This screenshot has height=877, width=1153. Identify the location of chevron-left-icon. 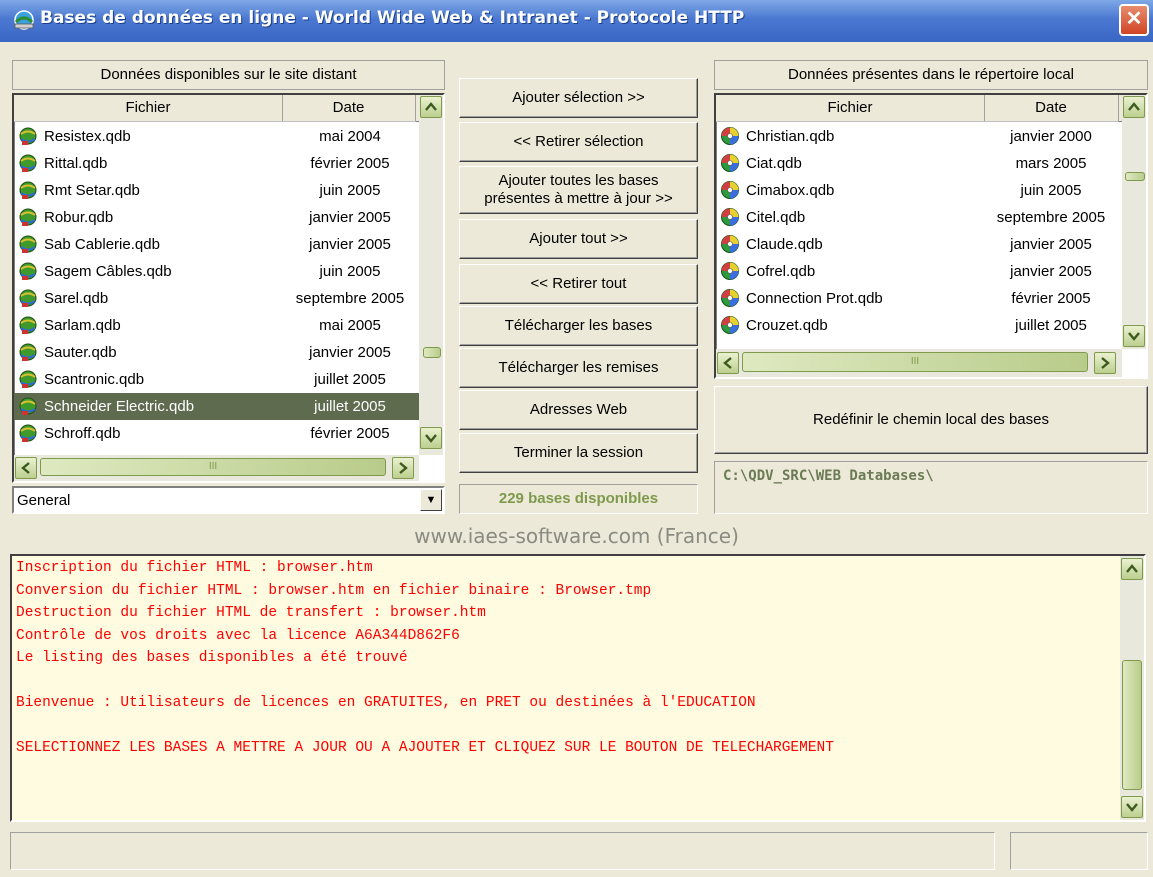
(727, 363).